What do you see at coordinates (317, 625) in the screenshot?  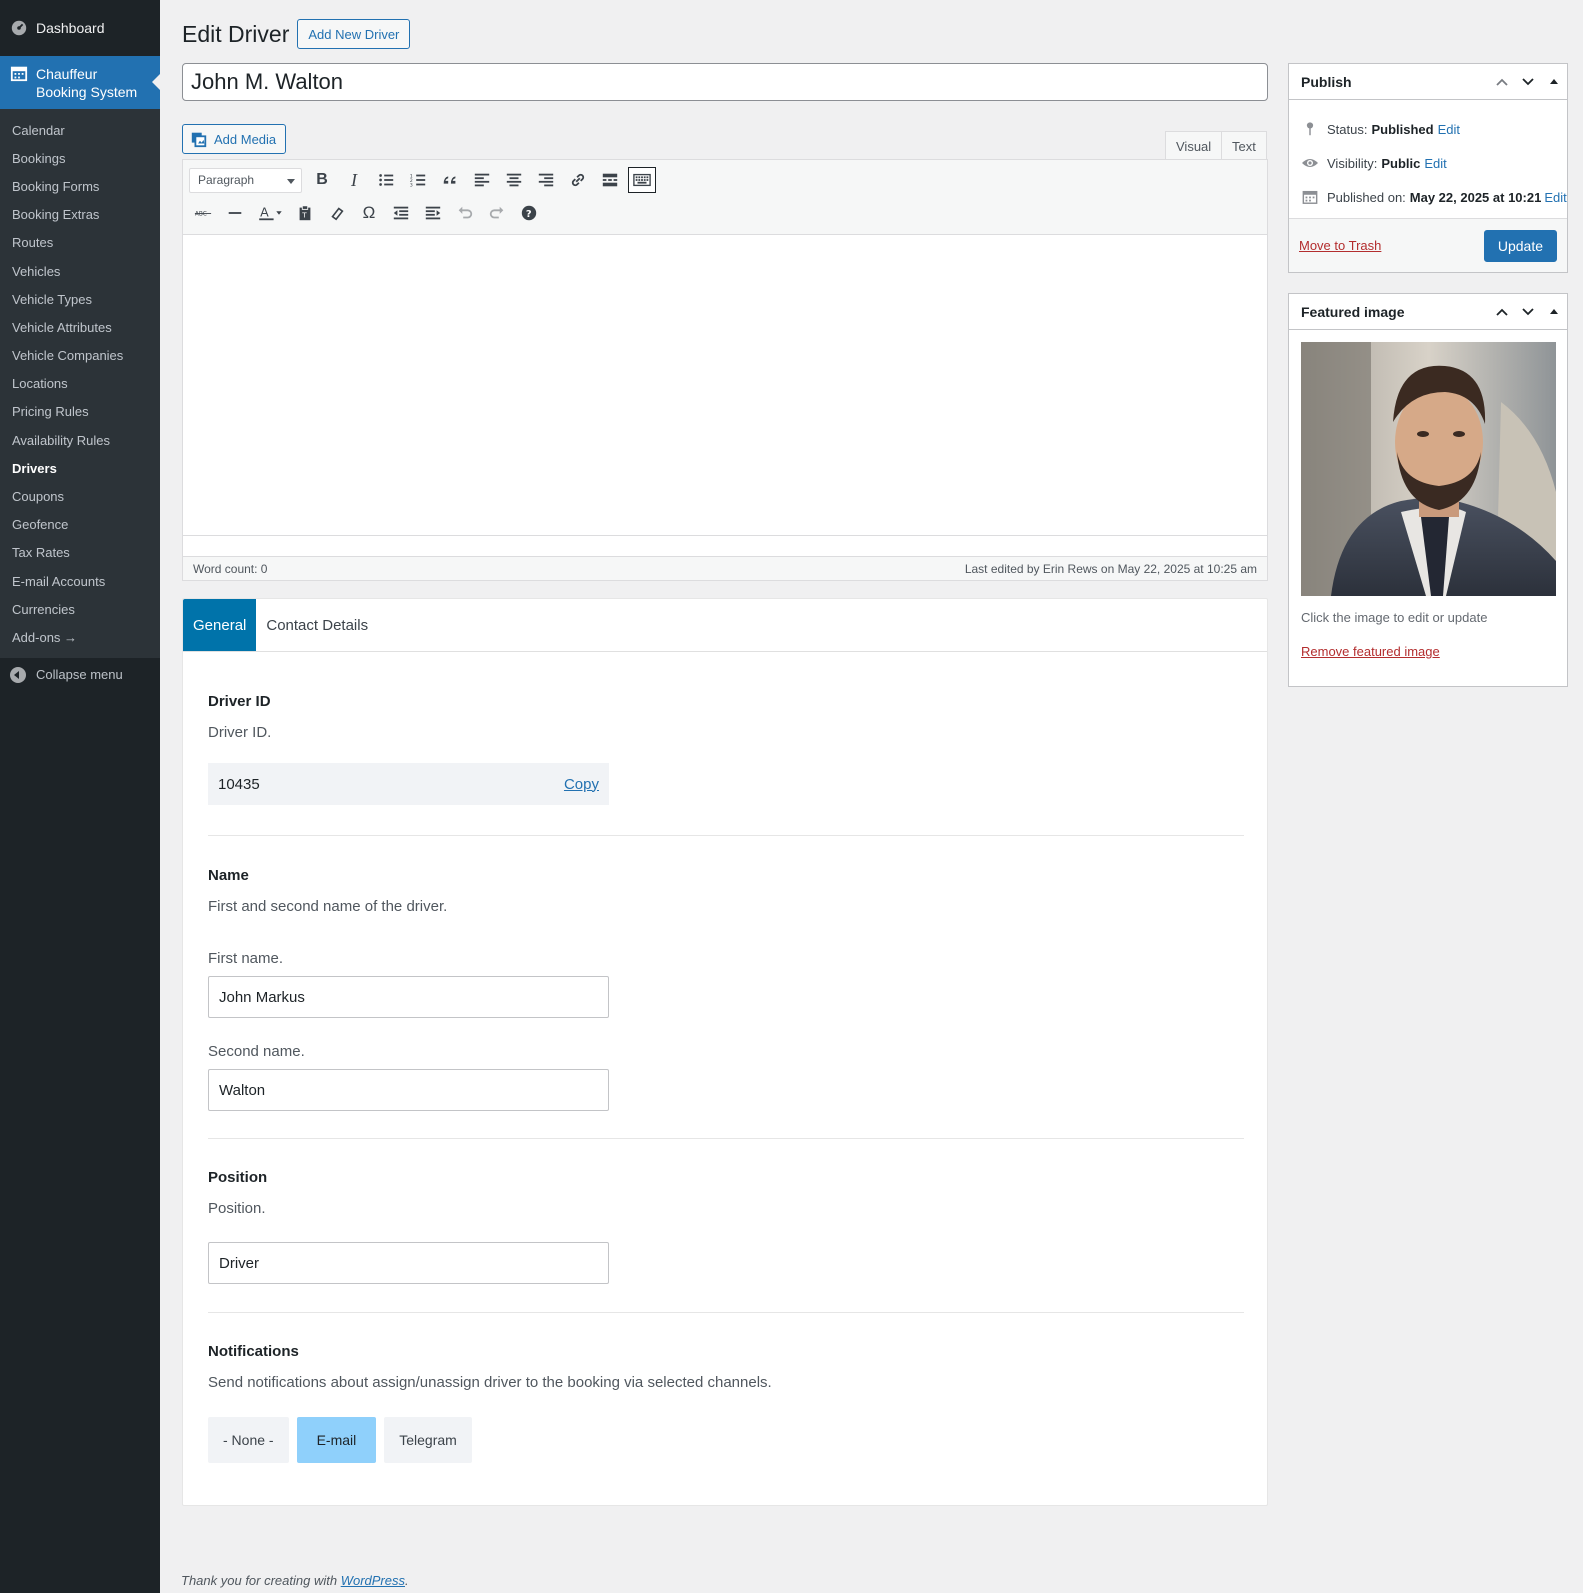 I see `tab-contact-details: Contact Details` at bounding box center [317, 625].